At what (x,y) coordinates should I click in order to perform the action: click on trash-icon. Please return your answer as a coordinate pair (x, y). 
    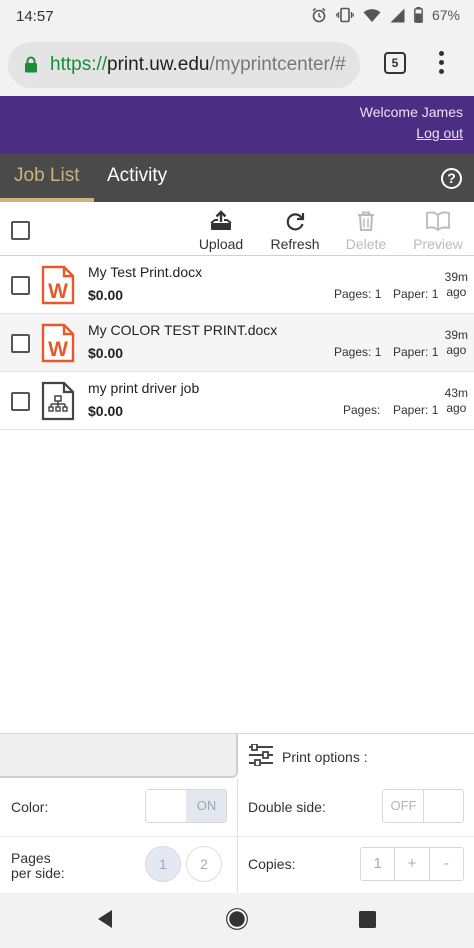
    Looking at the image, I should click on (366, 221).